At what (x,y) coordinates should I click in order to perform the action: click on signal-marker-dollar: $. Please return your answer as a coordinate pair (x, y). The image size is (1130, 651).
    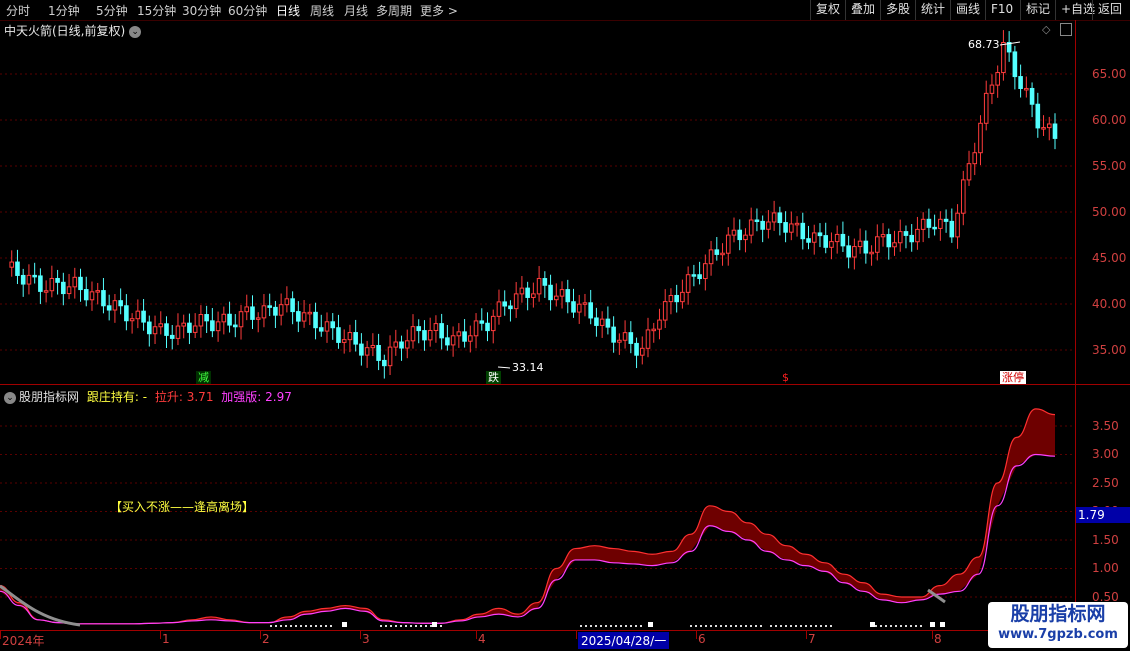
    Looking at the image, I should click on (785, 377).